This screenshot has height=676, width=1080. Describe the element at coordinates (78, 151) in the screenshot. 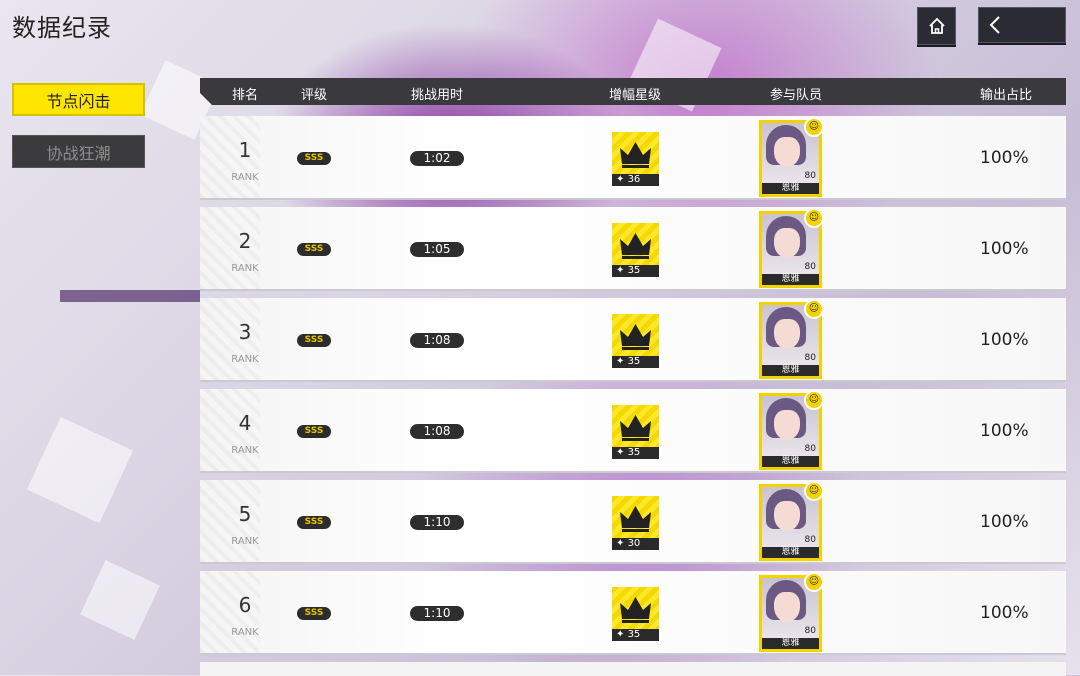

I see `tab-coop-frenzy: 协战狂潮` at that location.